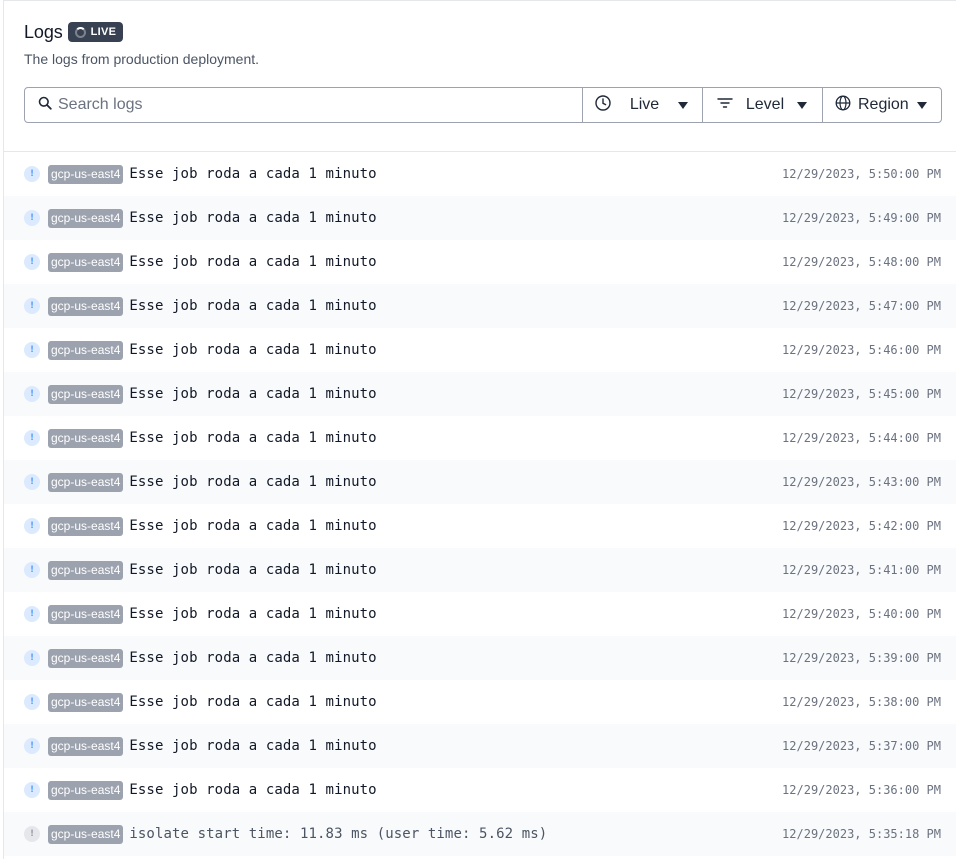  I want to click on log-timestamp: 12/29/2023, 5:48:00 PM, so click(861, 262).